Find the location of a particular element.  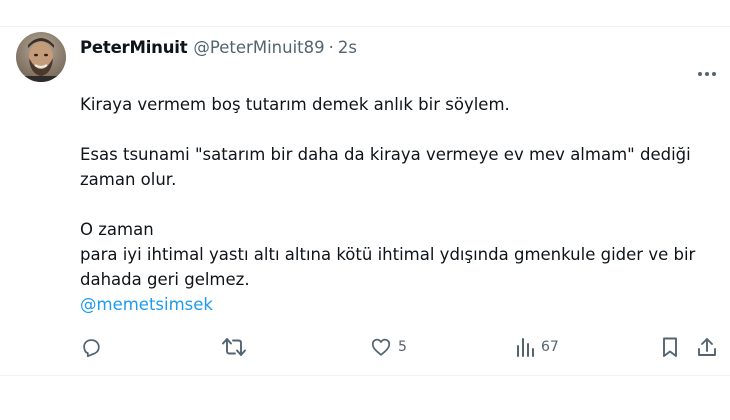

reply-icon is located at coordinates (91, 348).